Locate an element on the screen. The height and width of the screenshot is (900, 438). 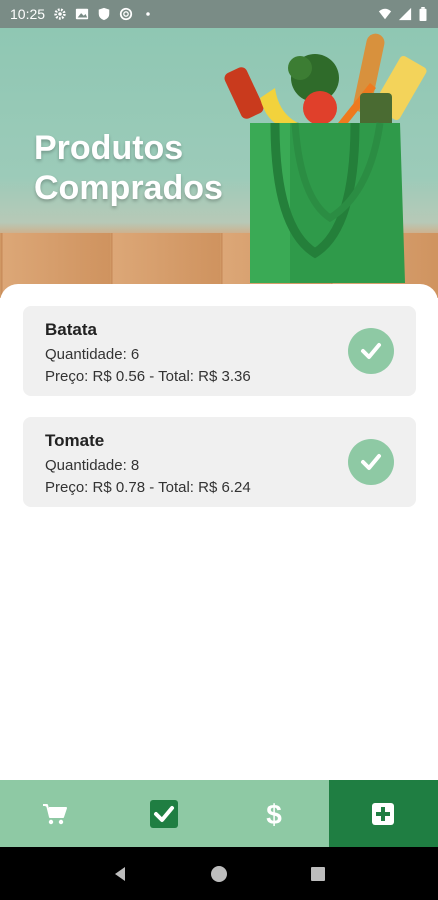
grocery-bag-image is located at coordinates (325, 158).